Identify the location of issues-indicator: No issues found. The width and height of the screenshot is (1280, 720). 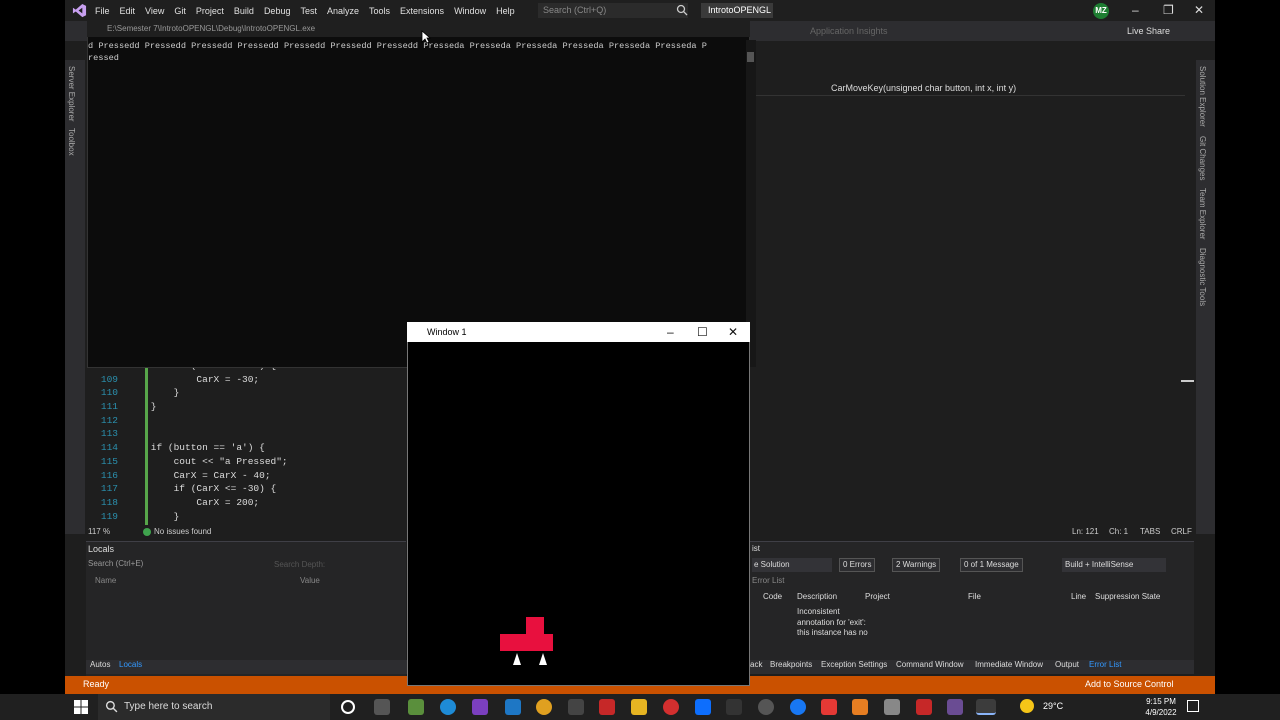
(182, 531).